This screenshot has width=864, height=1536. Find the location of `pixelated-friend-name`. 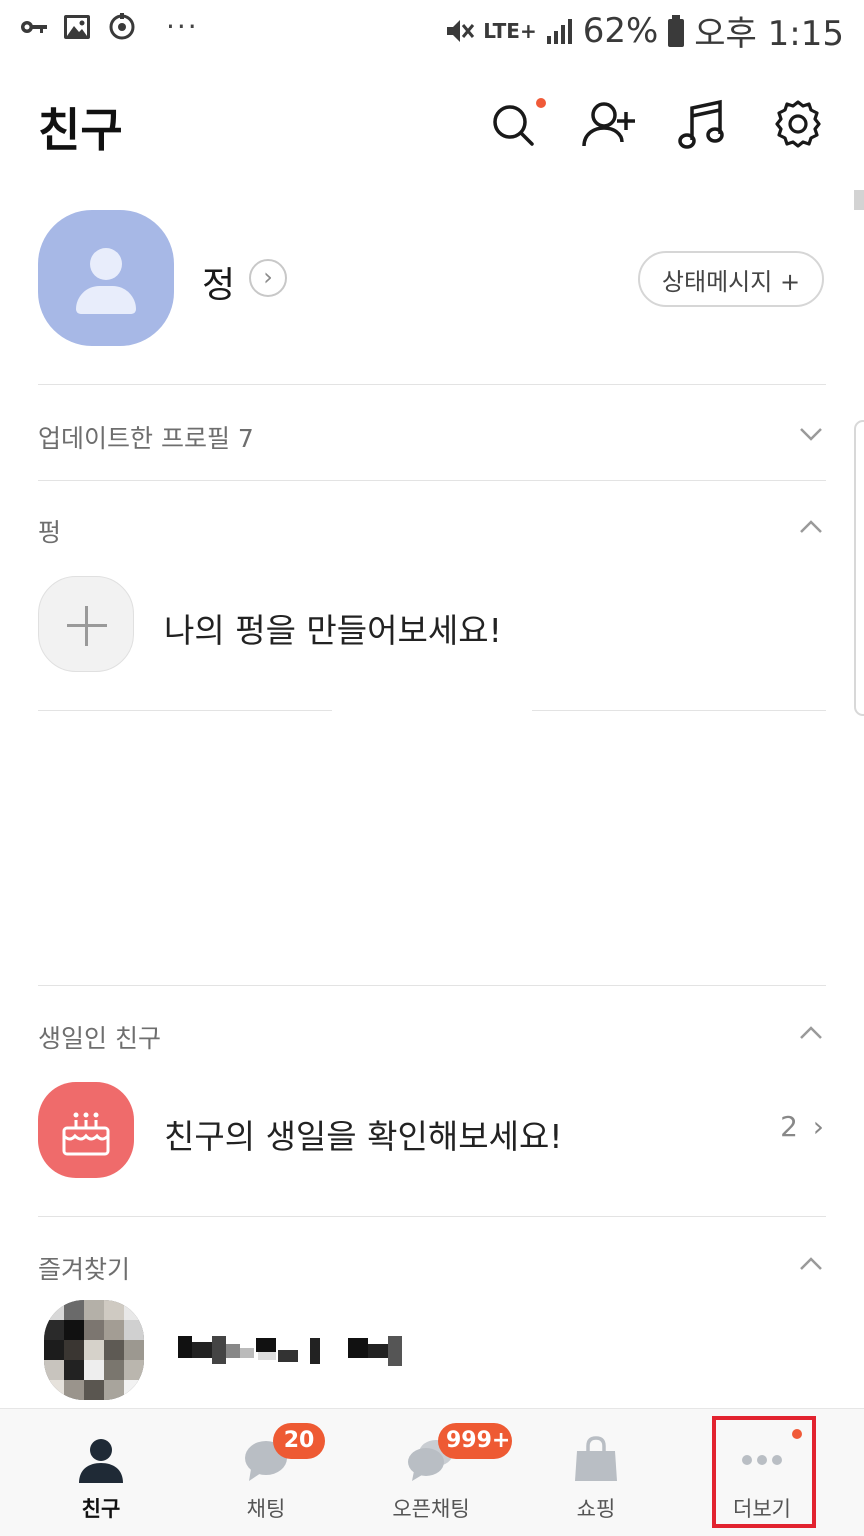

pixelated-friend-name is located at coordinates (290, 1351).